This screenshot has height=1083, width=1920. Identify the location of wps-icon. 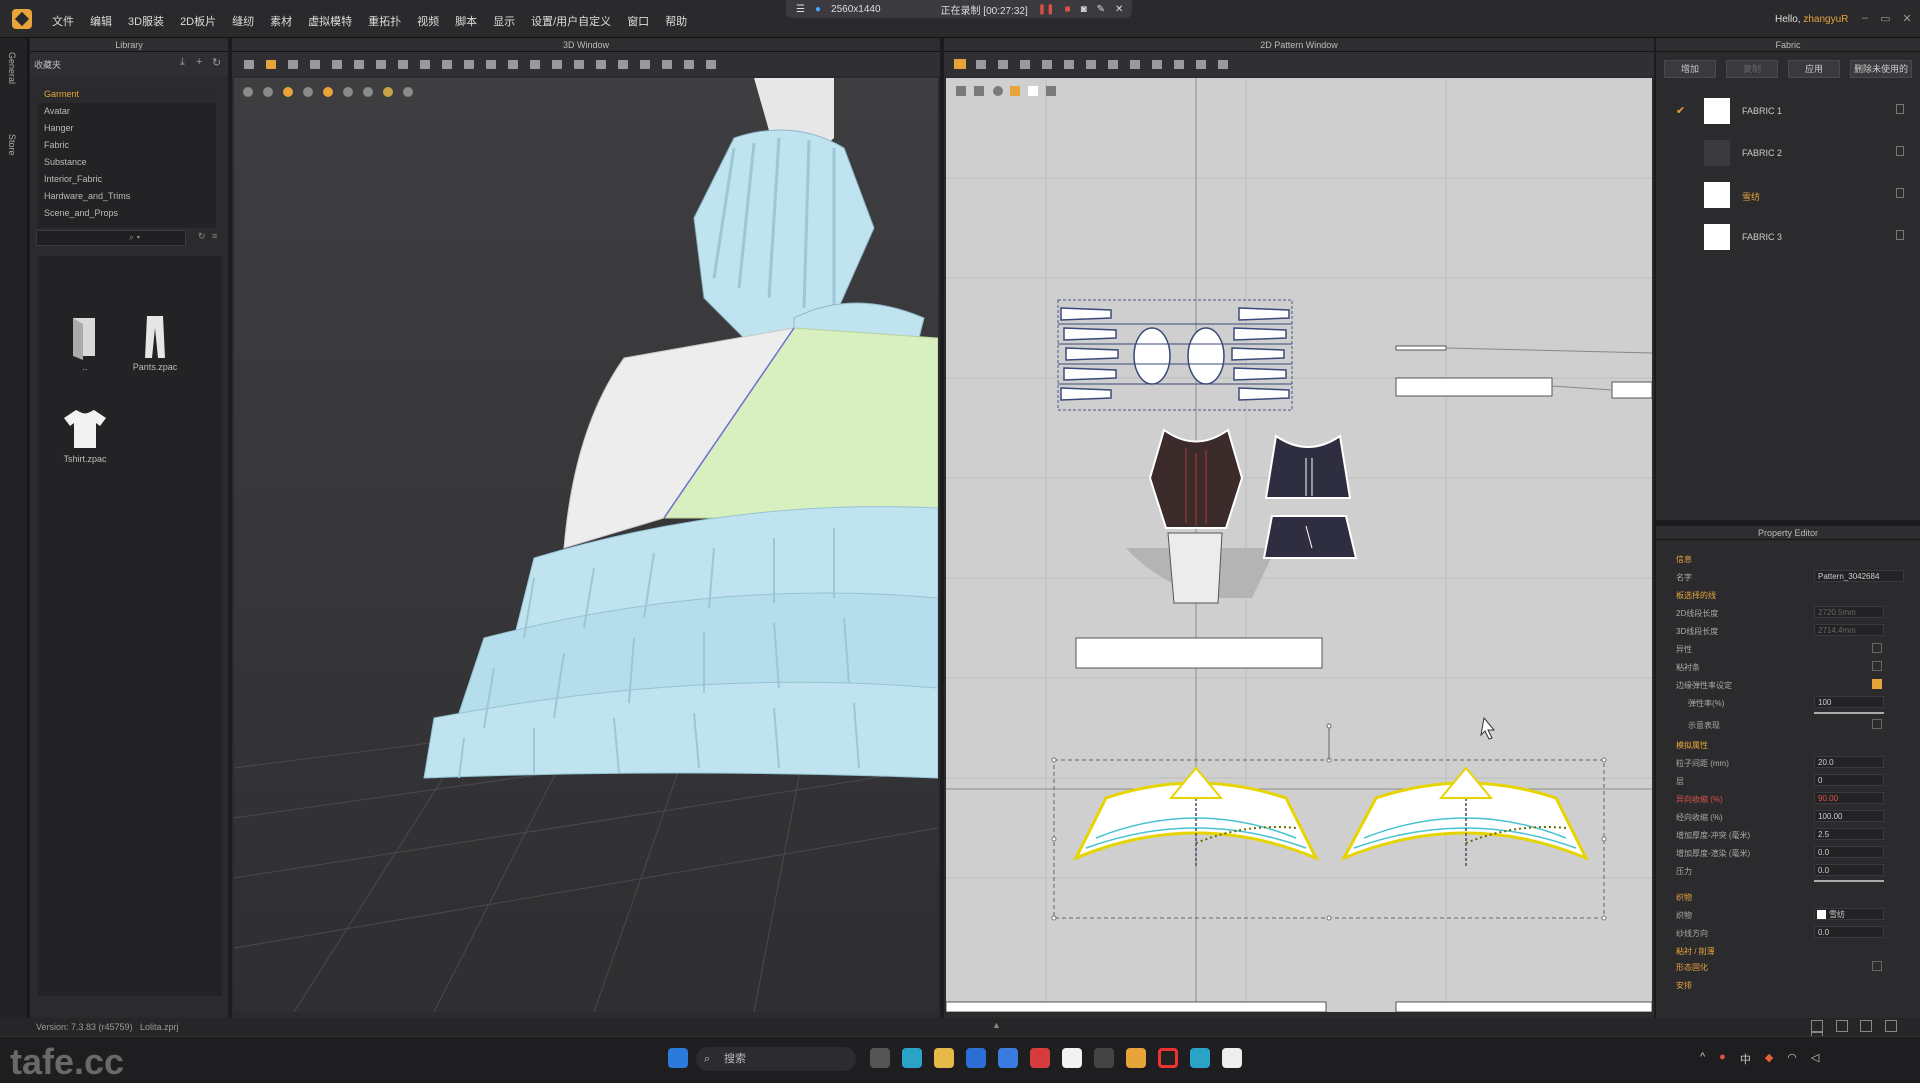
(1040, 1058).